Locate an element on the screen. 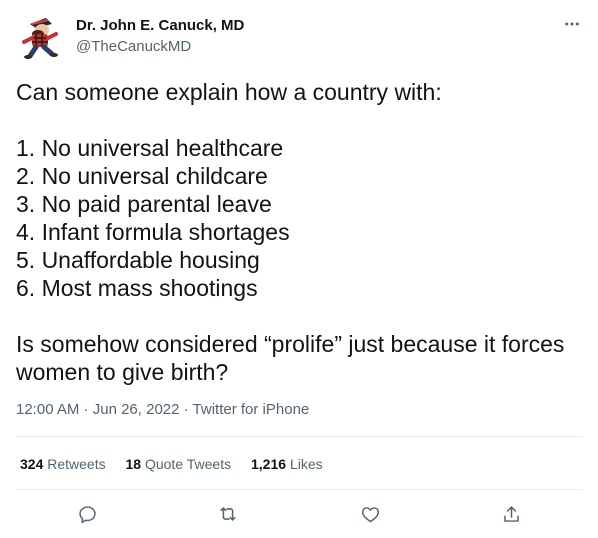 The height and width of the screenshot is (538, 598). retweet-icon is located at coordinates (228, 514).